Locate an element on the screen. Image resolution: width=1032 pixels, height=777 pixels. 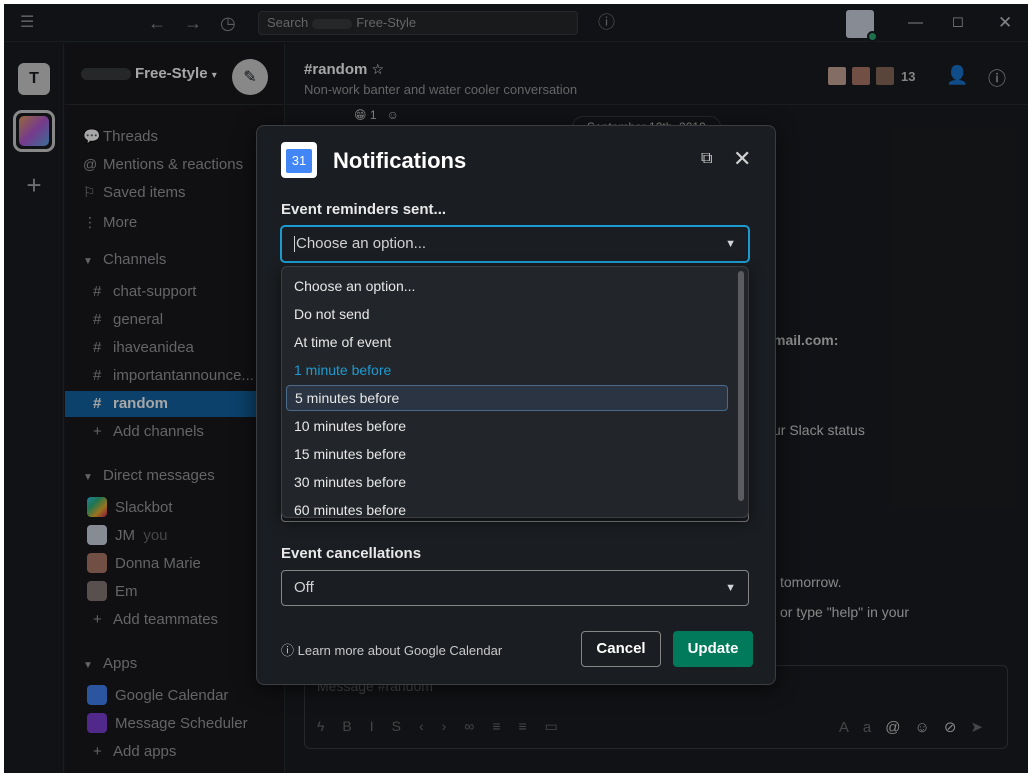
option-60-minutes: 60 minutes before is located at coordinates (507, 507).